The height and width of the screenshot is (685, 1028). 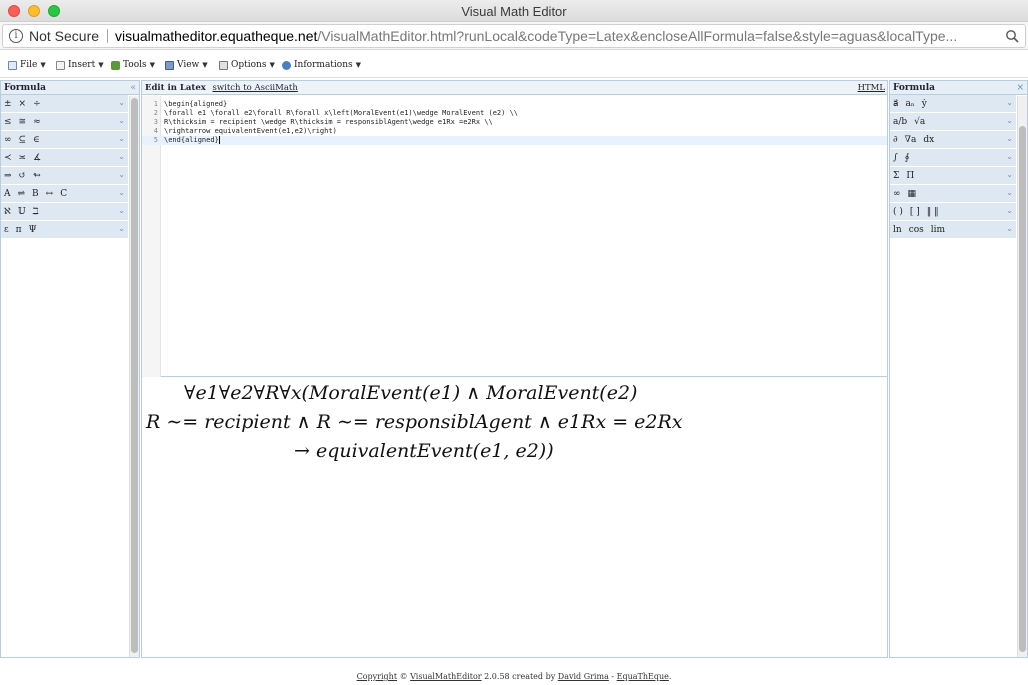 I want to click on symbol-button: ↬, so click(x=37, y=176).